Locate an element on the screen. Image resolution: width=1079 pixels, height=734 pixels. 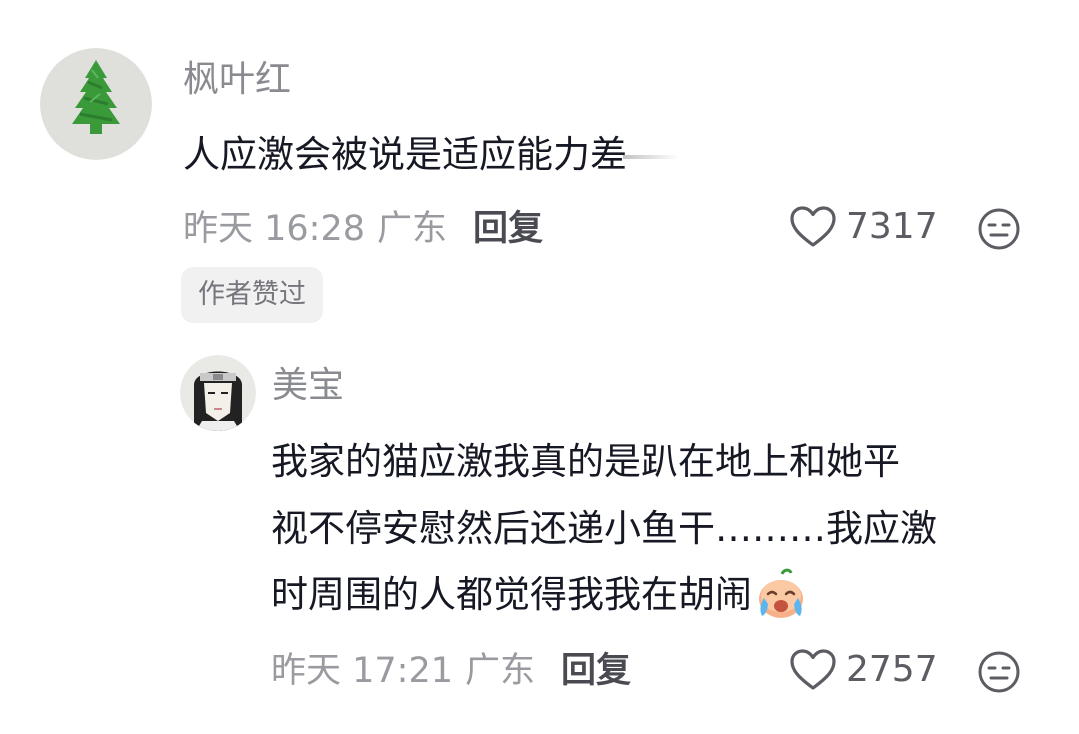
author-liked-badge: 作者赞过 is located at coordinates (252, 295).